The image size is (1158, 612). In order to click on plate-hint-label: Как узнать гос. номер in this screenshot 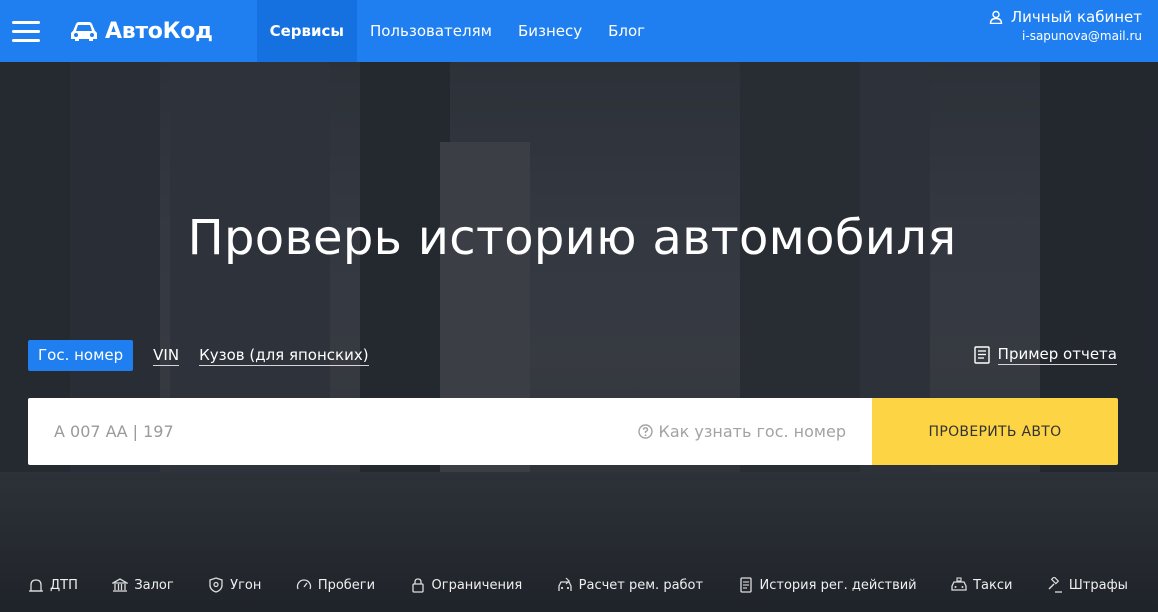, I will do `click(752, 431)`.